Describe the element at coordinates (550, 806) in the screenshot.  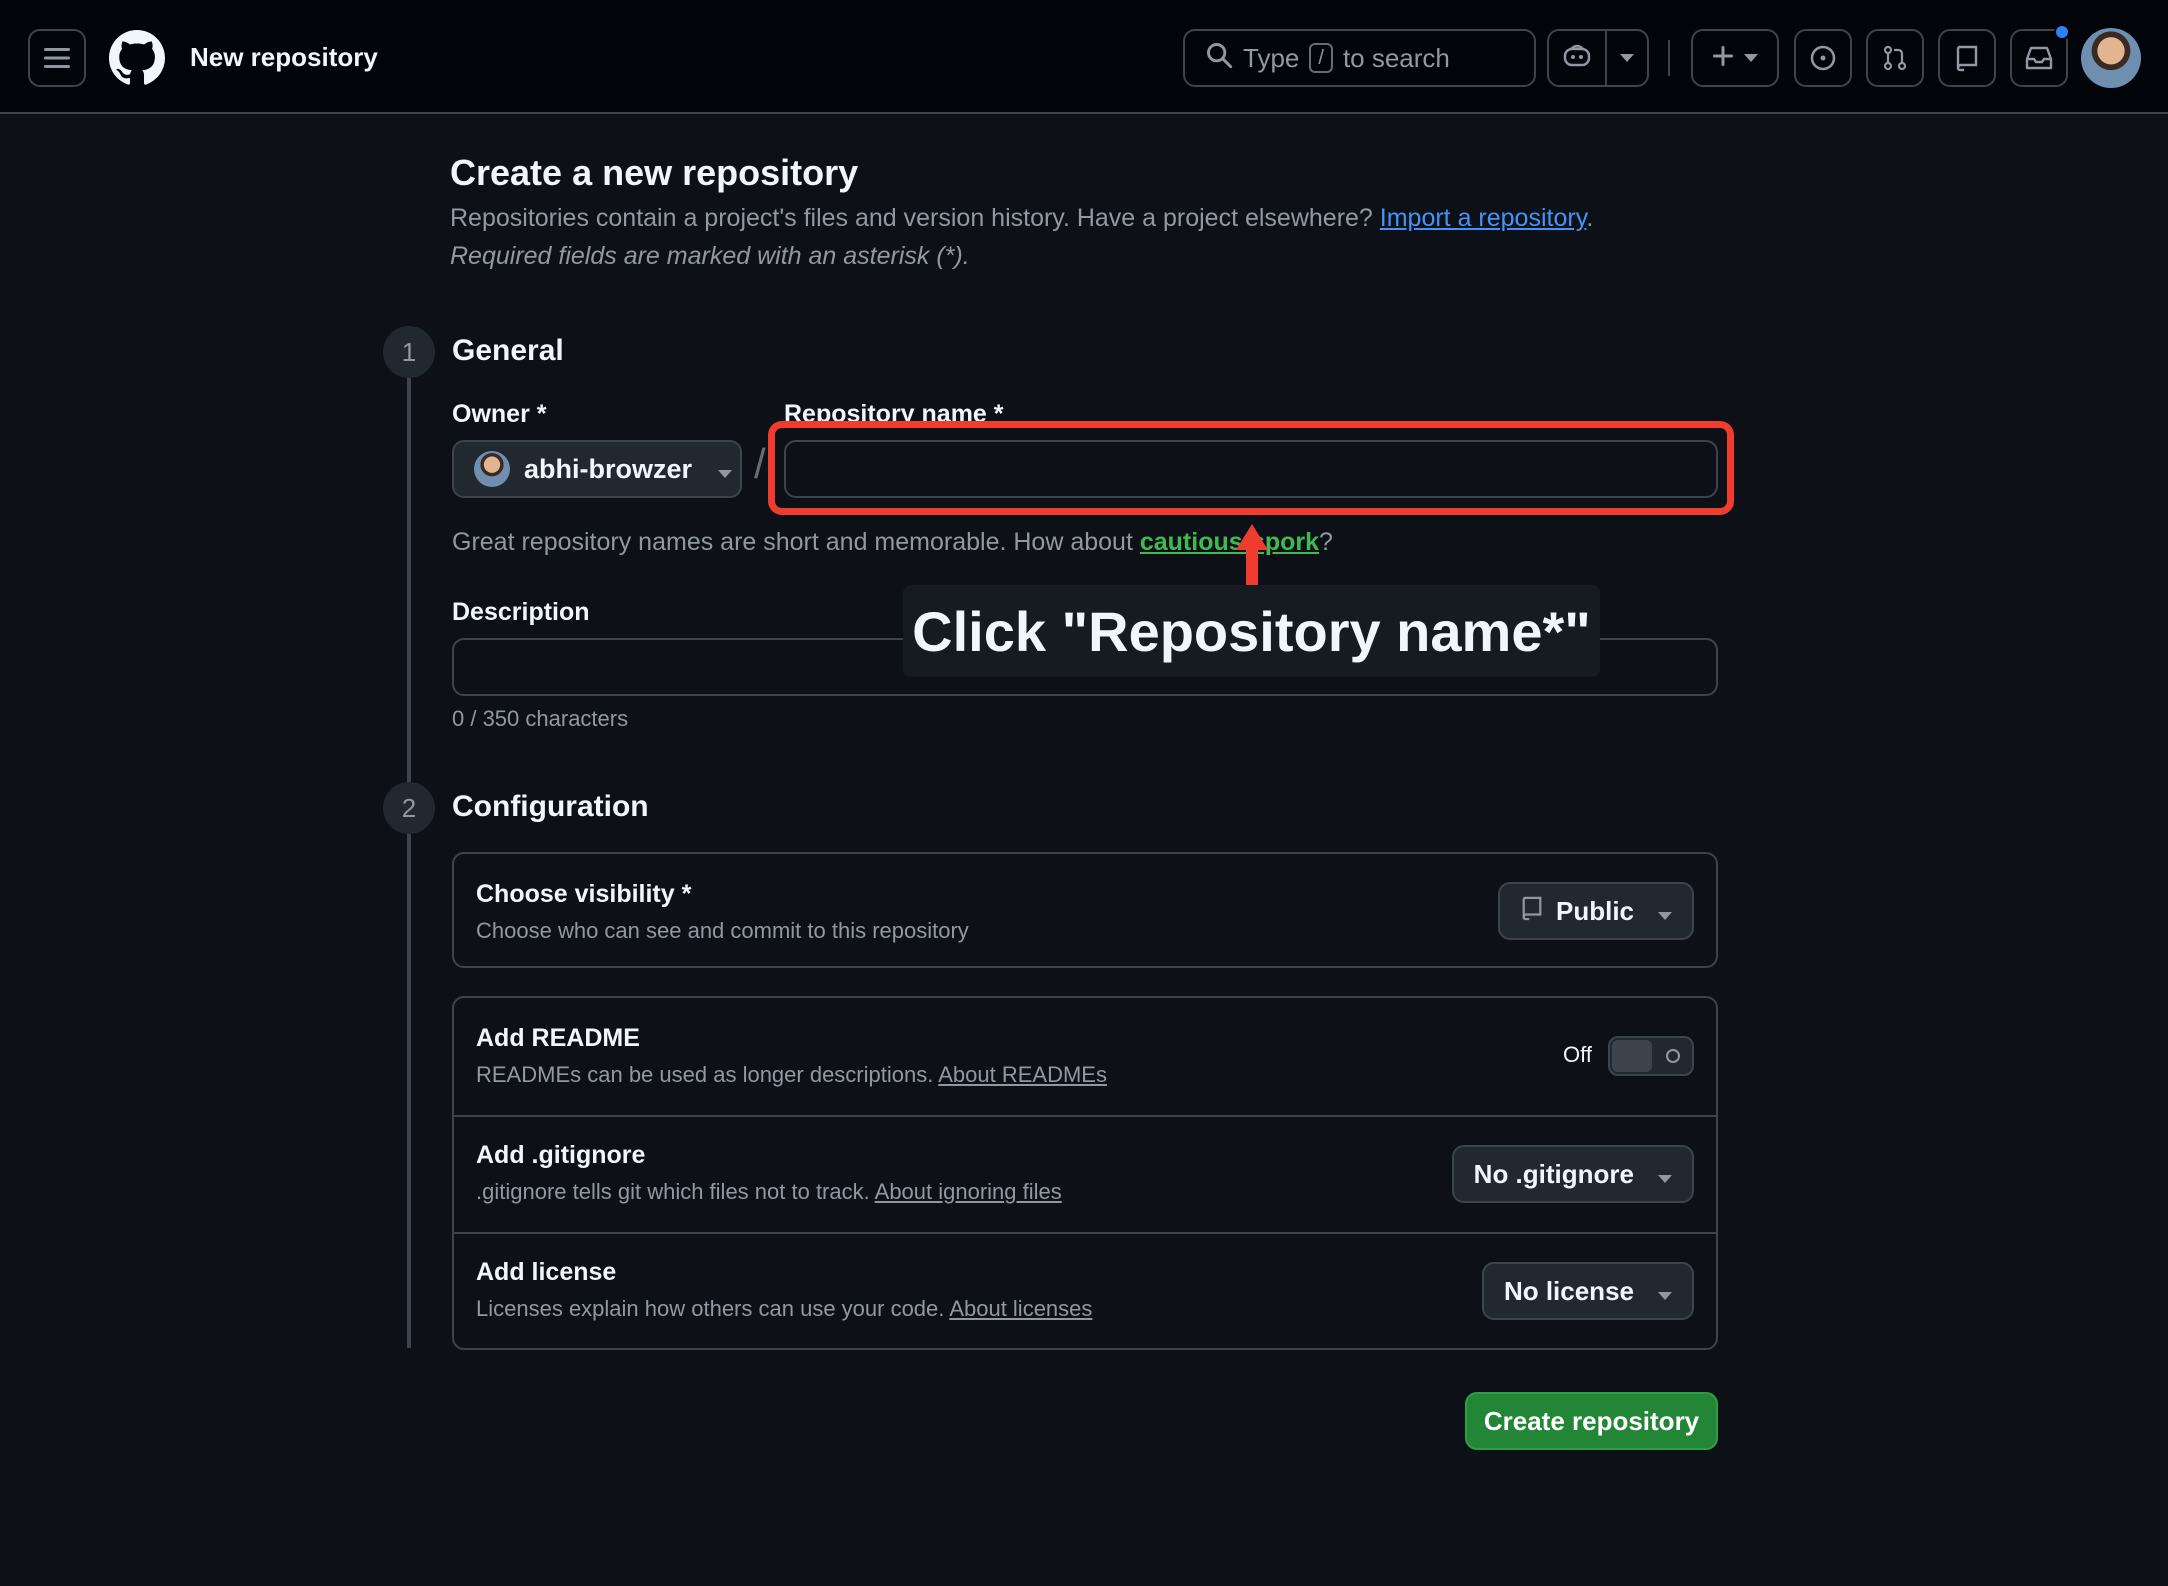
I see `configuration-heading: Configuration` at that location.